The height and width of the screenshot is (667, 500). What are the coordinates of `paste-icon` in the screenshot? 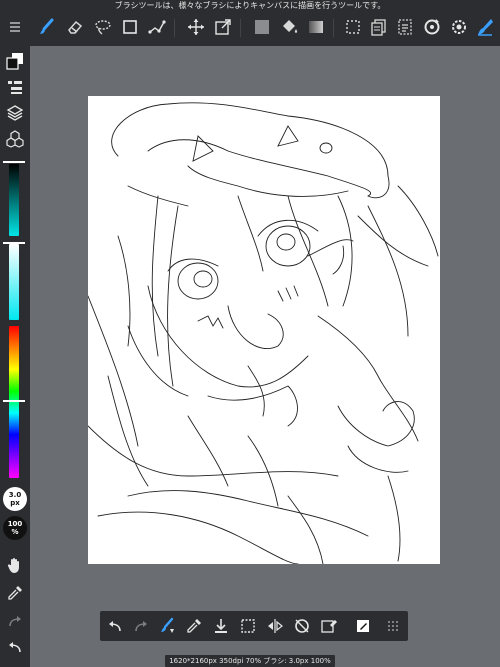 It's located at (405, 27).